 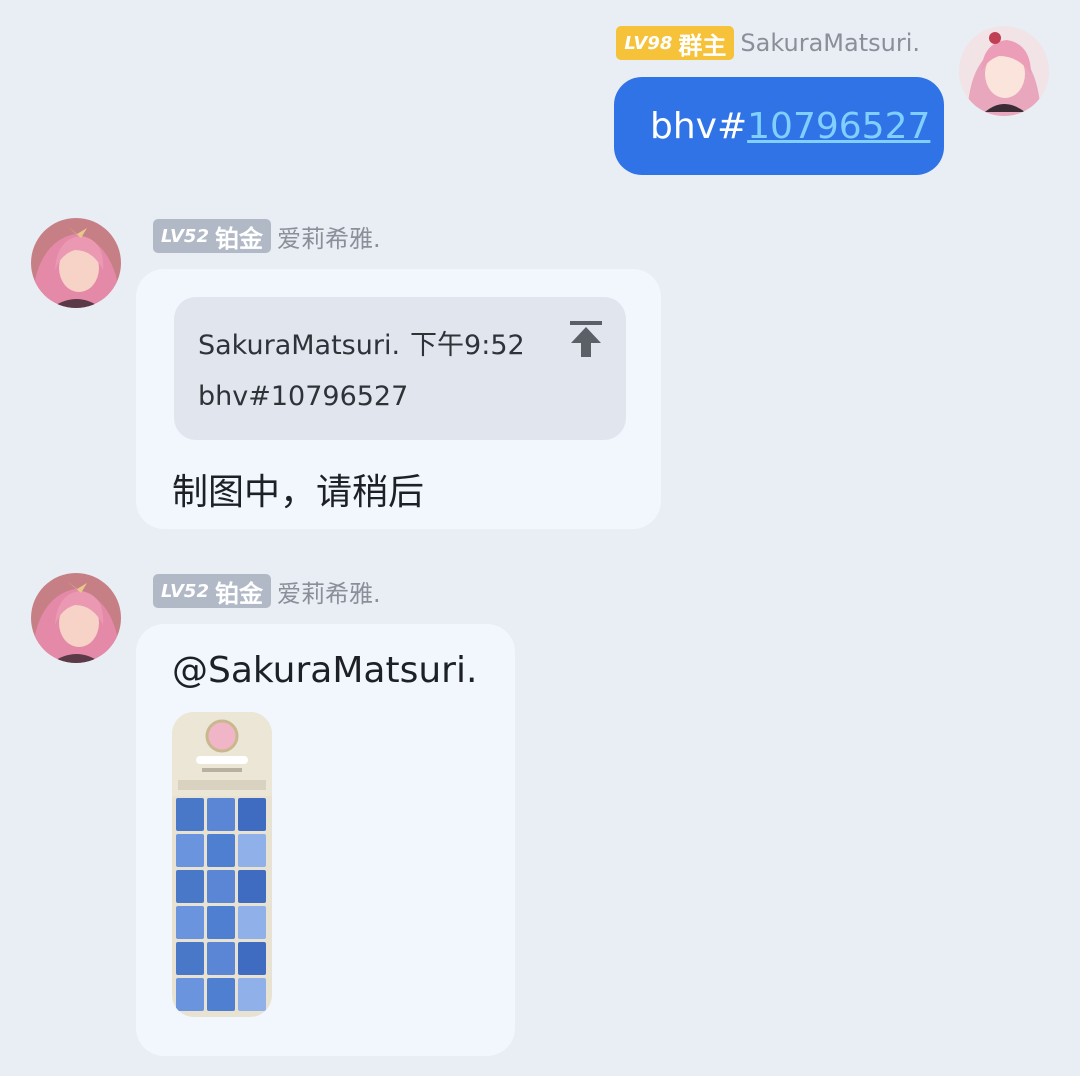 What do you see at coordinates (325, 840) in the screenshot?
I see `message-3-bubble: @SakuraMatsuri.` at bounding box center [325, 840].